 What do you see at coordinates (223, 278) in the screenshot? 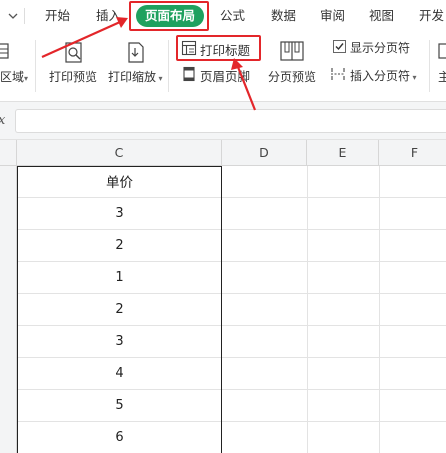
I see `table-row: 1` at bounding box center [223, 278].